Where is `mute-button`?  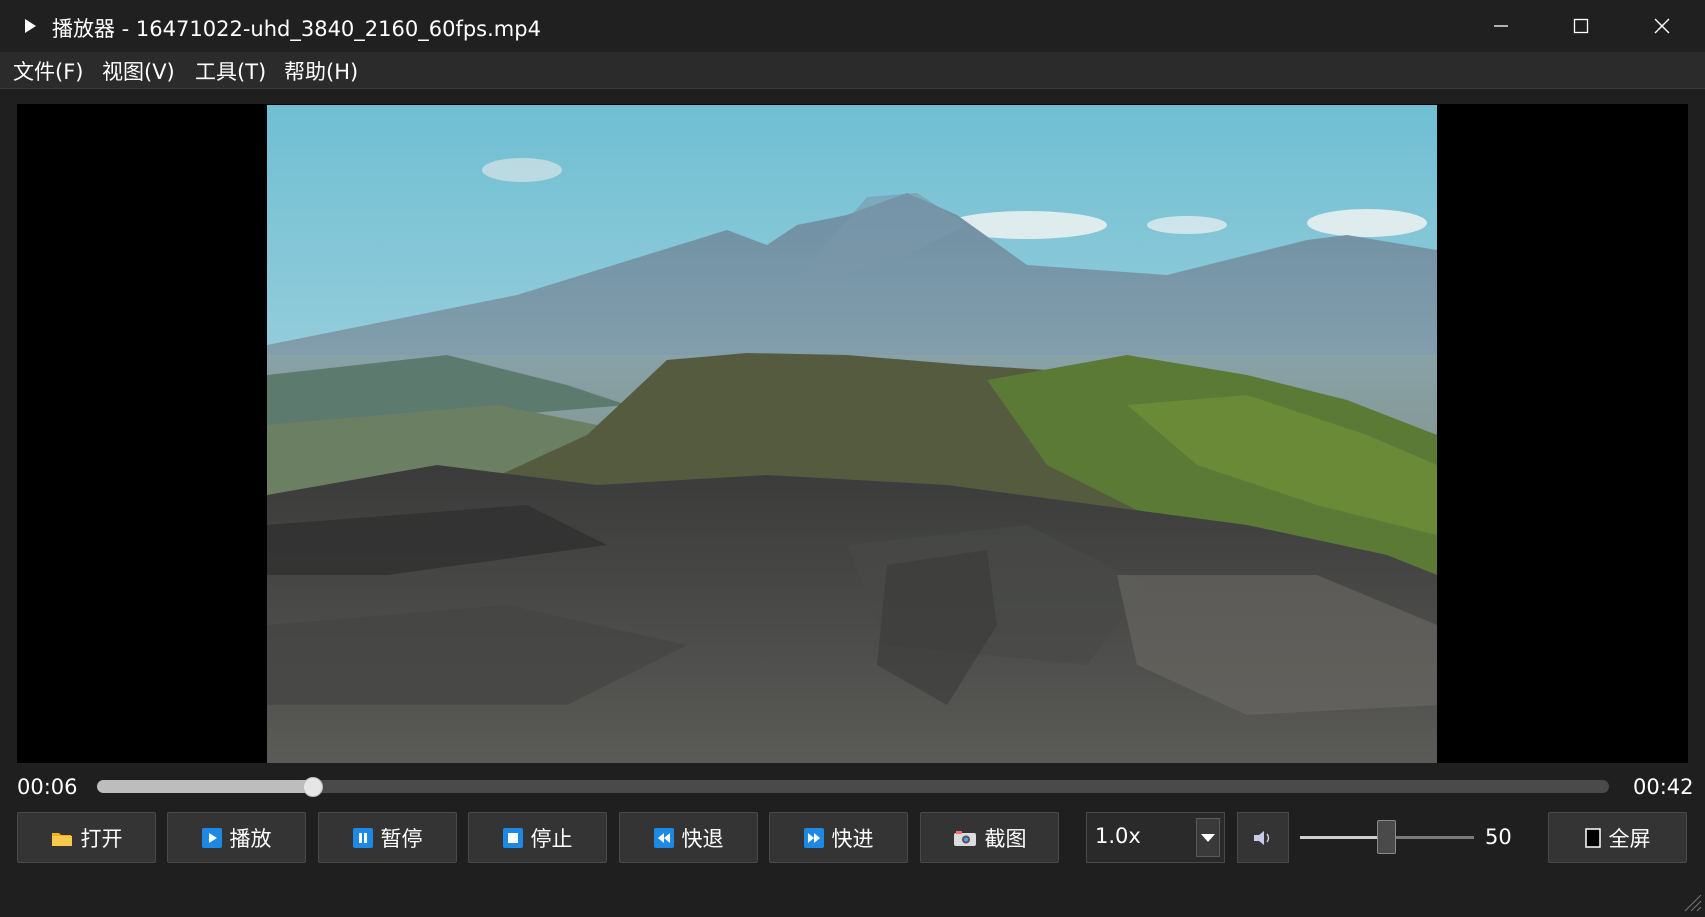 mute-button is located at coordinates (1263, 837).